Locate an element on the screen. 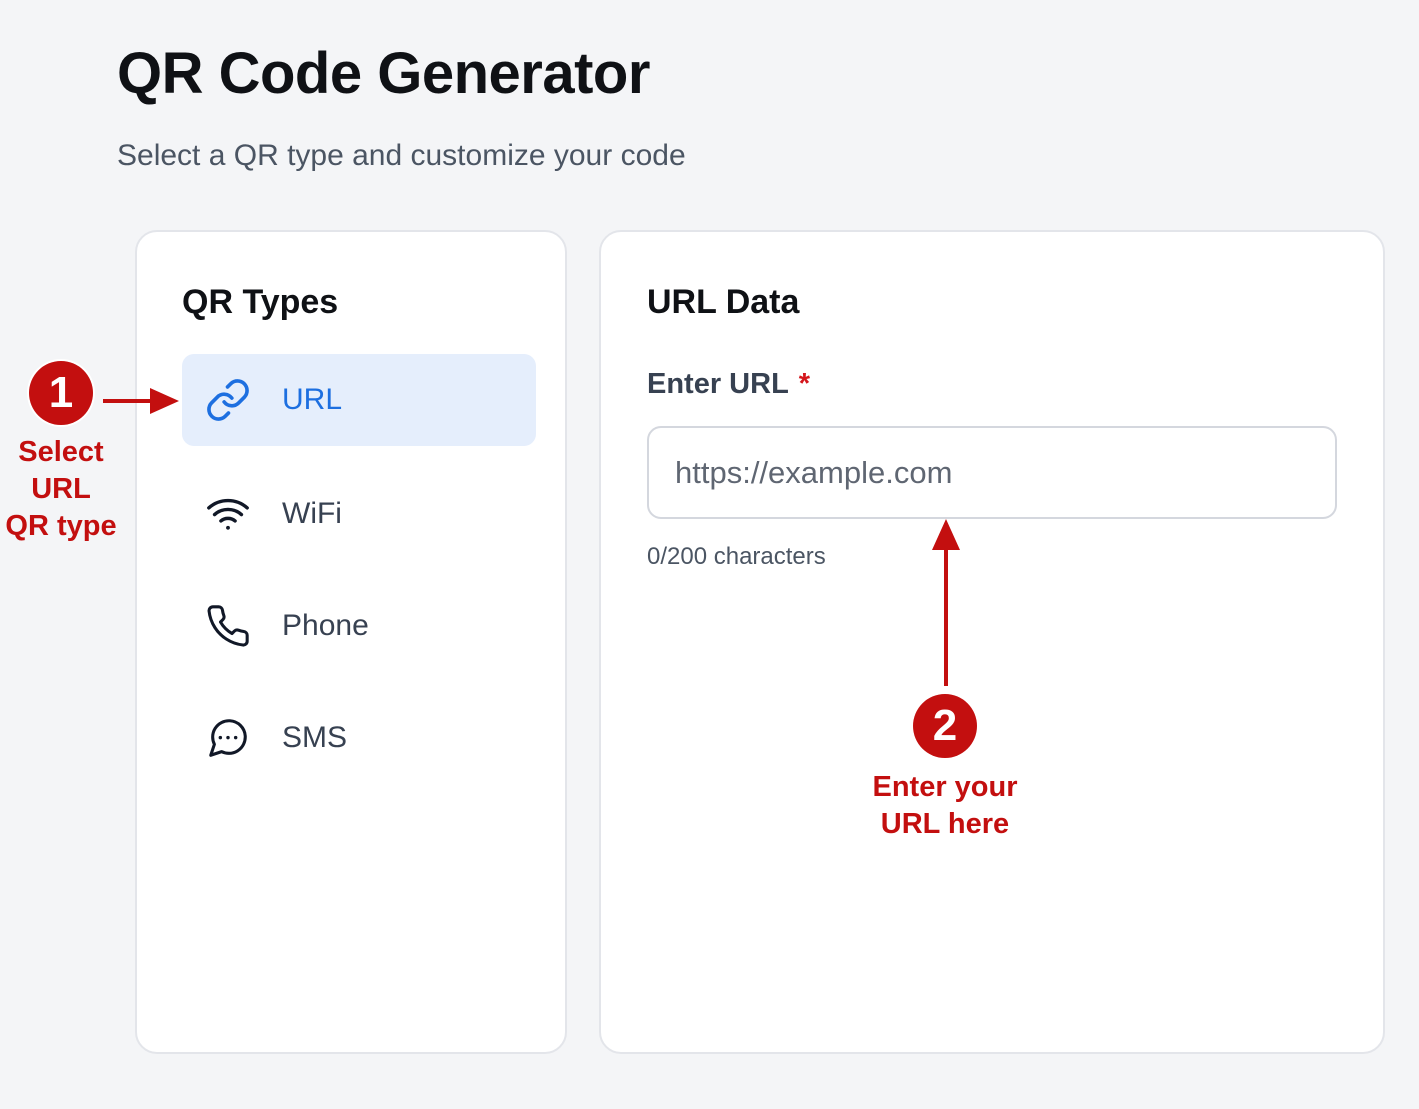 This screenshot has height=1109, width=1419. url-field-label: Enter URL * is located at coordinates (728, 384).